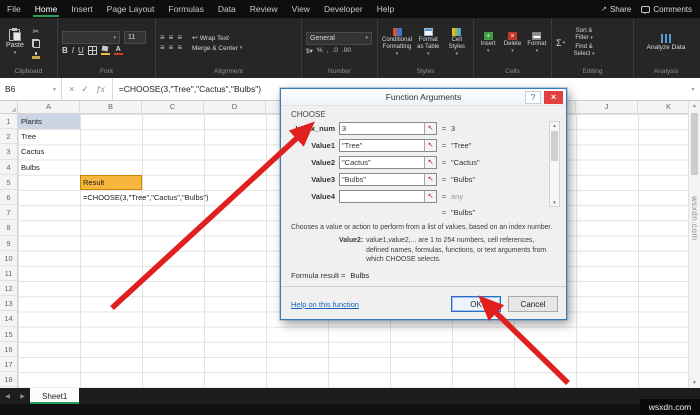 This screenshot has height=415, width=700. What do you see at coordinates (346, 50) in the screenshot?
I see `decrease-decimal-icon: .00` at bounding box center [346, 50].